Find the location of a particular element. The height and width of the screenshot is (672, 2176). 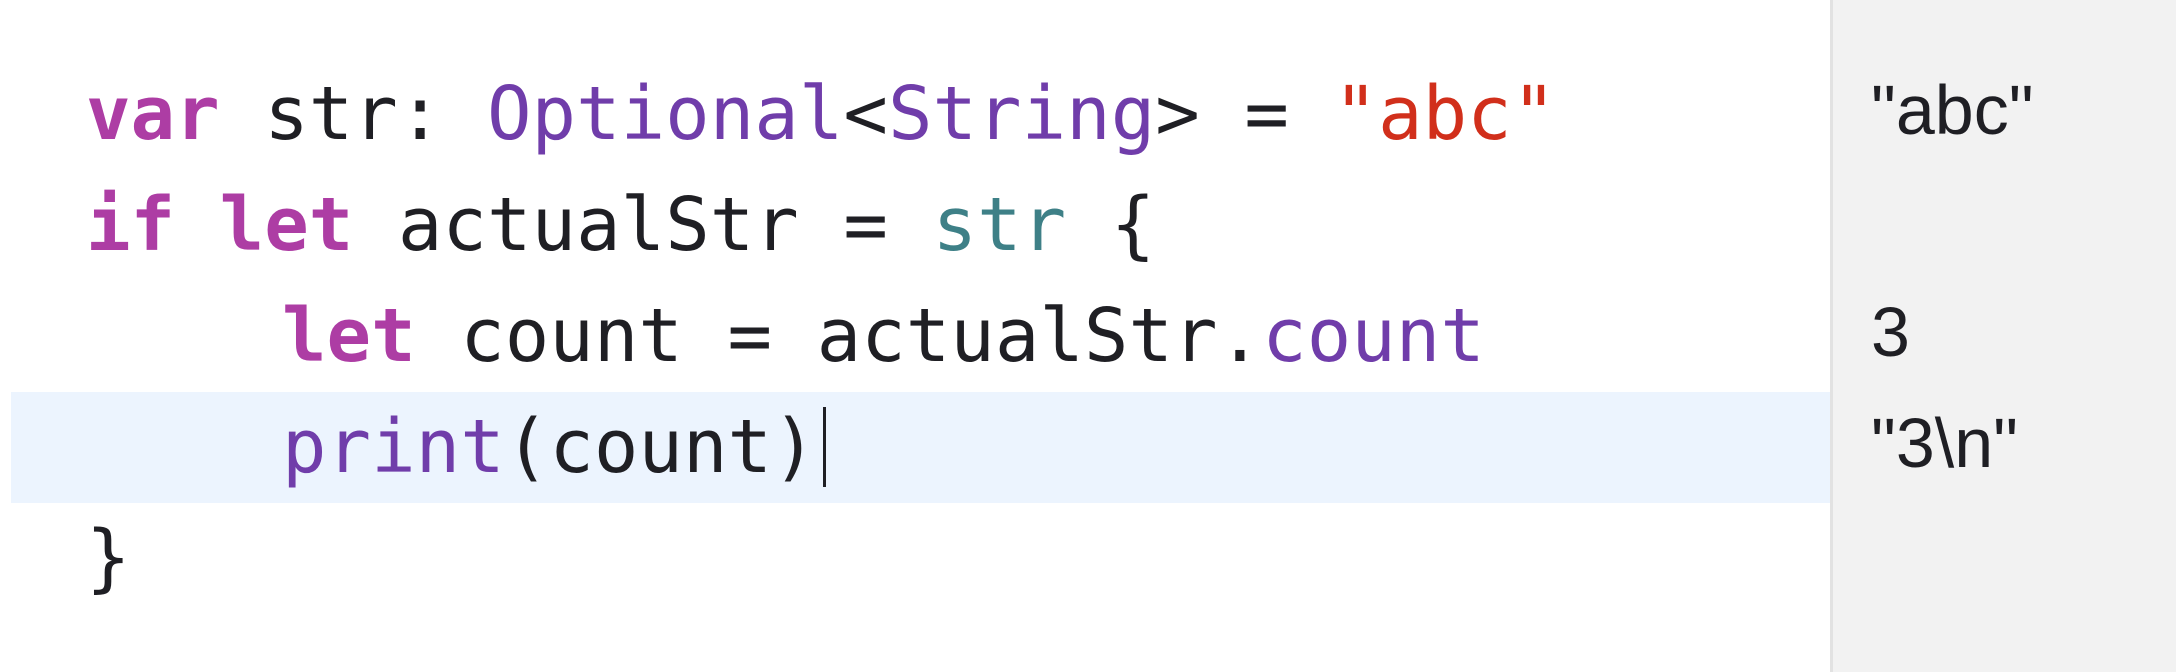

code-line-2: if let actualStr = str { is located at coordinates (915, 225).